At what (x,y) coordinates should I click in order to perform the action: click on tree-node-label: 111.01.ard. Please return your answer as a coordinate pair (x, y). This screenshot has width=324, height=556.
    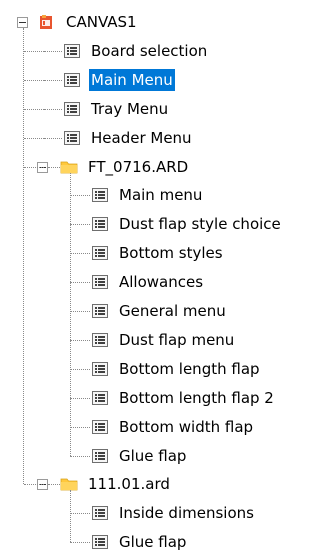
    Looking at the image, I should click on (129, 484).